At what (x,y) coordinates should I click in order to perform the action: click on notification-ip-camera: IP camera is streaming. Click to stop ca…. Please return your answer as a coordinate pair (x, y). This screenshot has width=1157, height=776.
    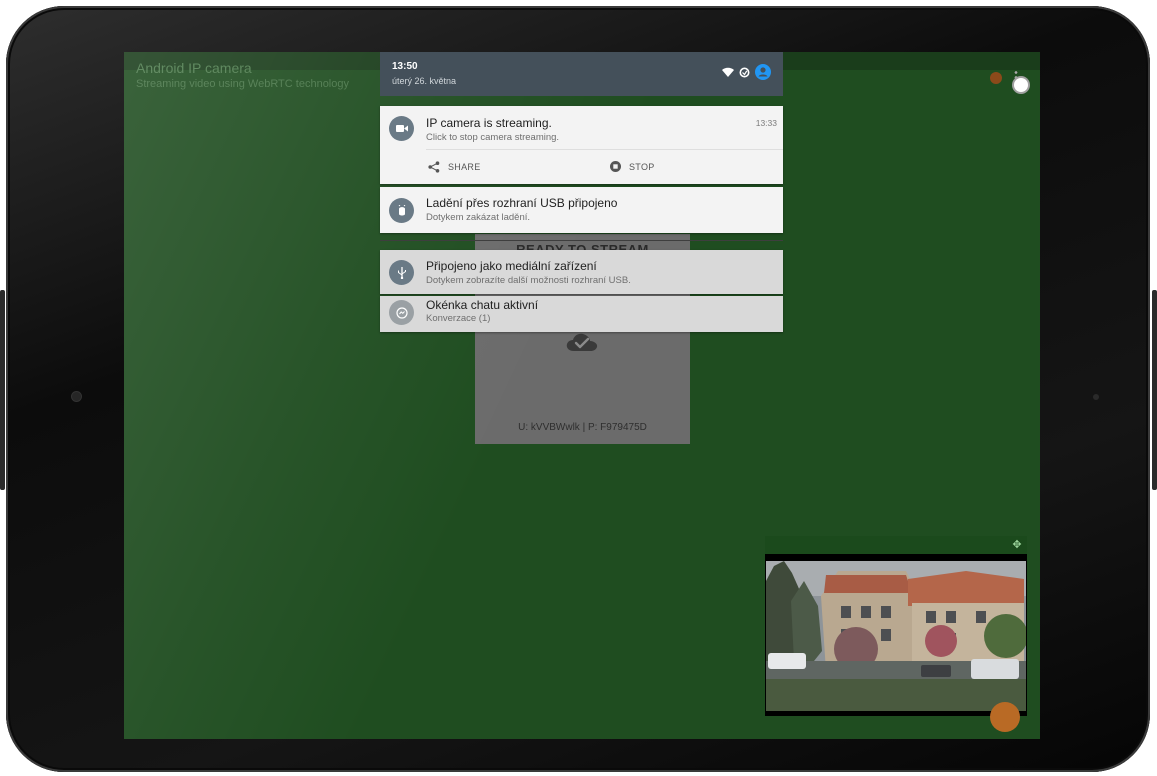
    Looking at the image, I should click on (581, 145).